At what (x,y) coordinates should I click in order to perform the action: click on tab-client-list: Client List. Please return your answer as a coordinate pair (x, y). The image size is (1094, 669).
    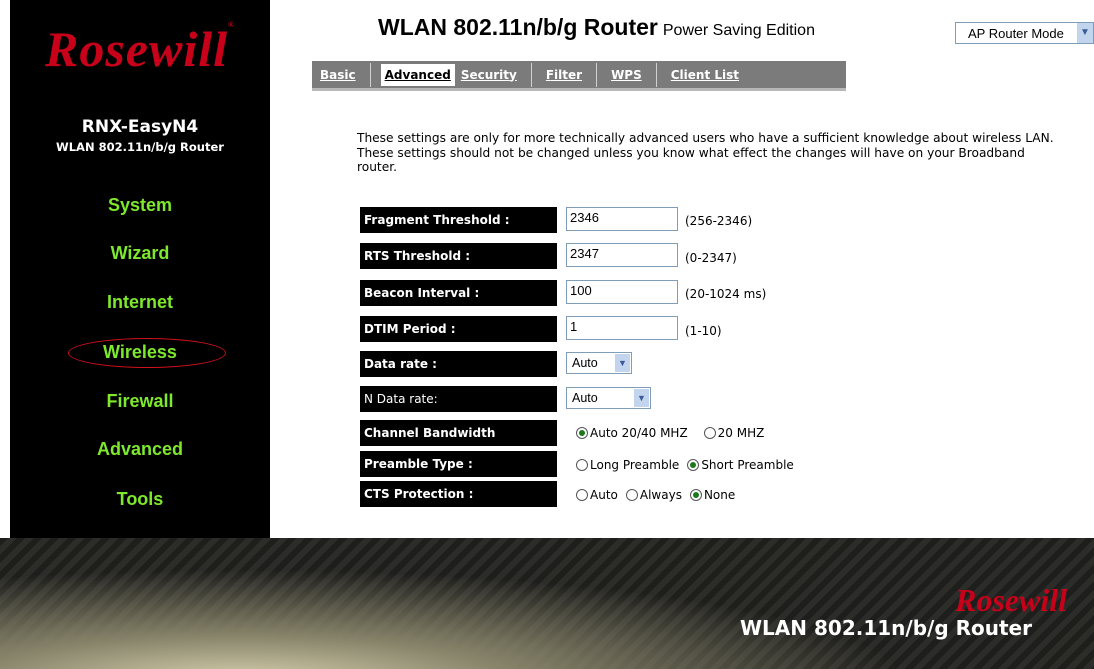
    Looking at the image, I should click on (705, 75).